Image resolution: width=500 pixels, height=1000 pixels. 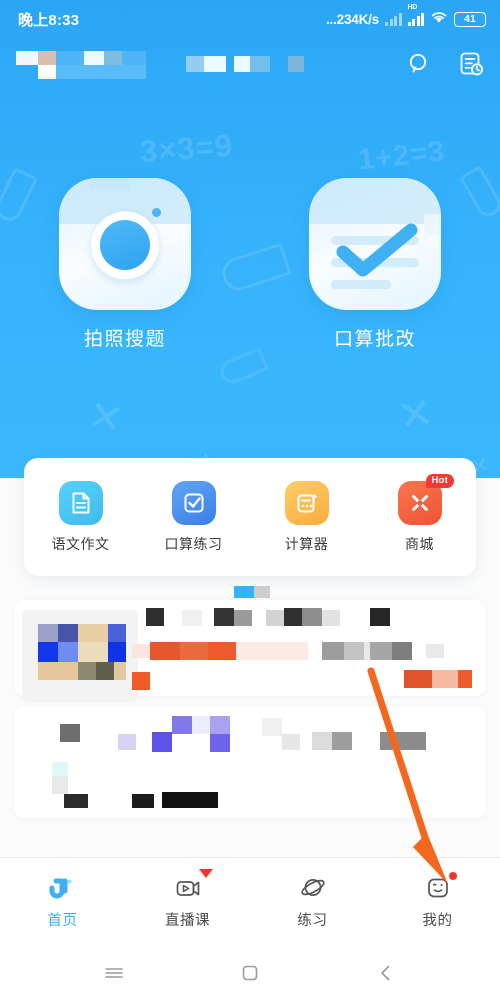 I want to click on quick-action-math-practice: 口算练习, so click(x=193, y=517).